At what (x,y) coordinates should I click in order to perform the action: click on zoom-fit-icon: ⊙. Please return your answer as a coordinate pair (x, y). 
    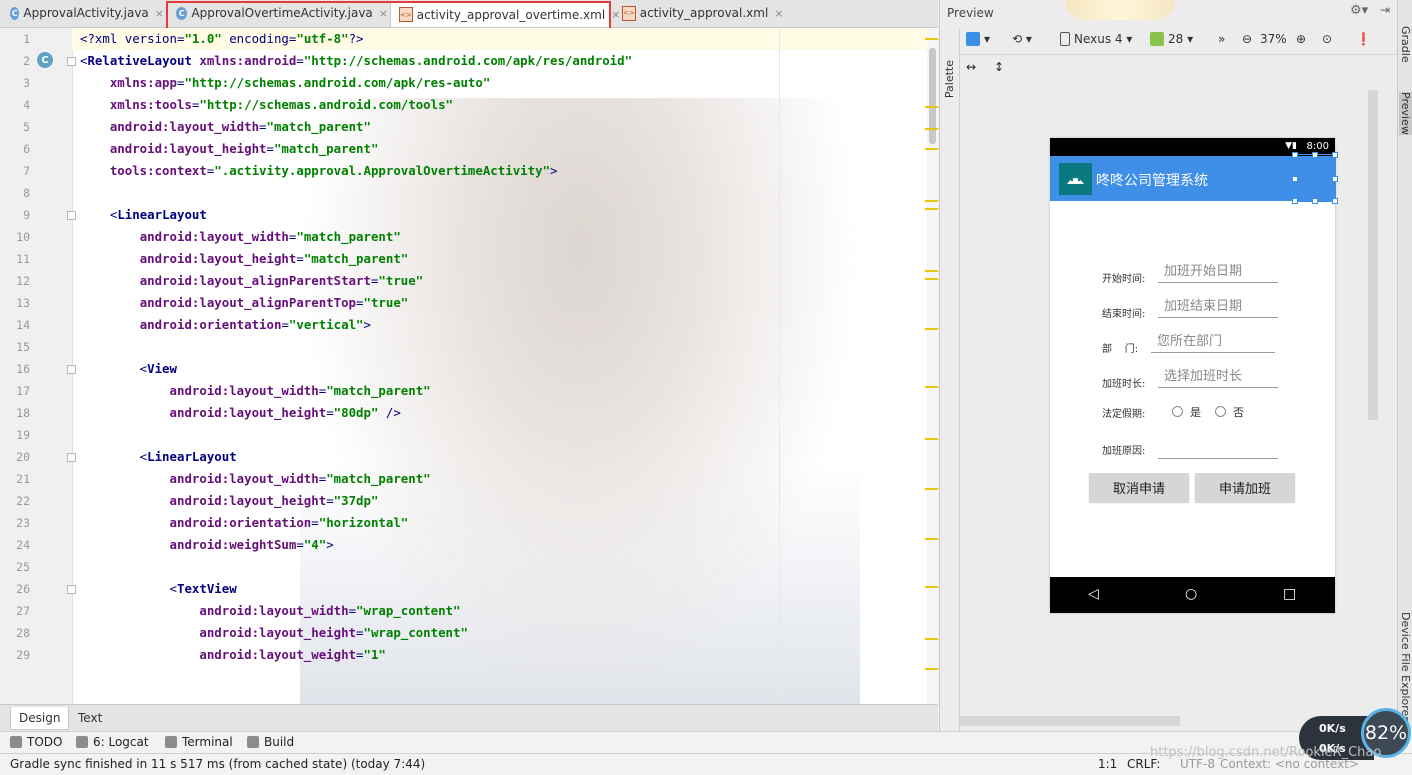
    Looking at the image, I should click on (1327, 39).